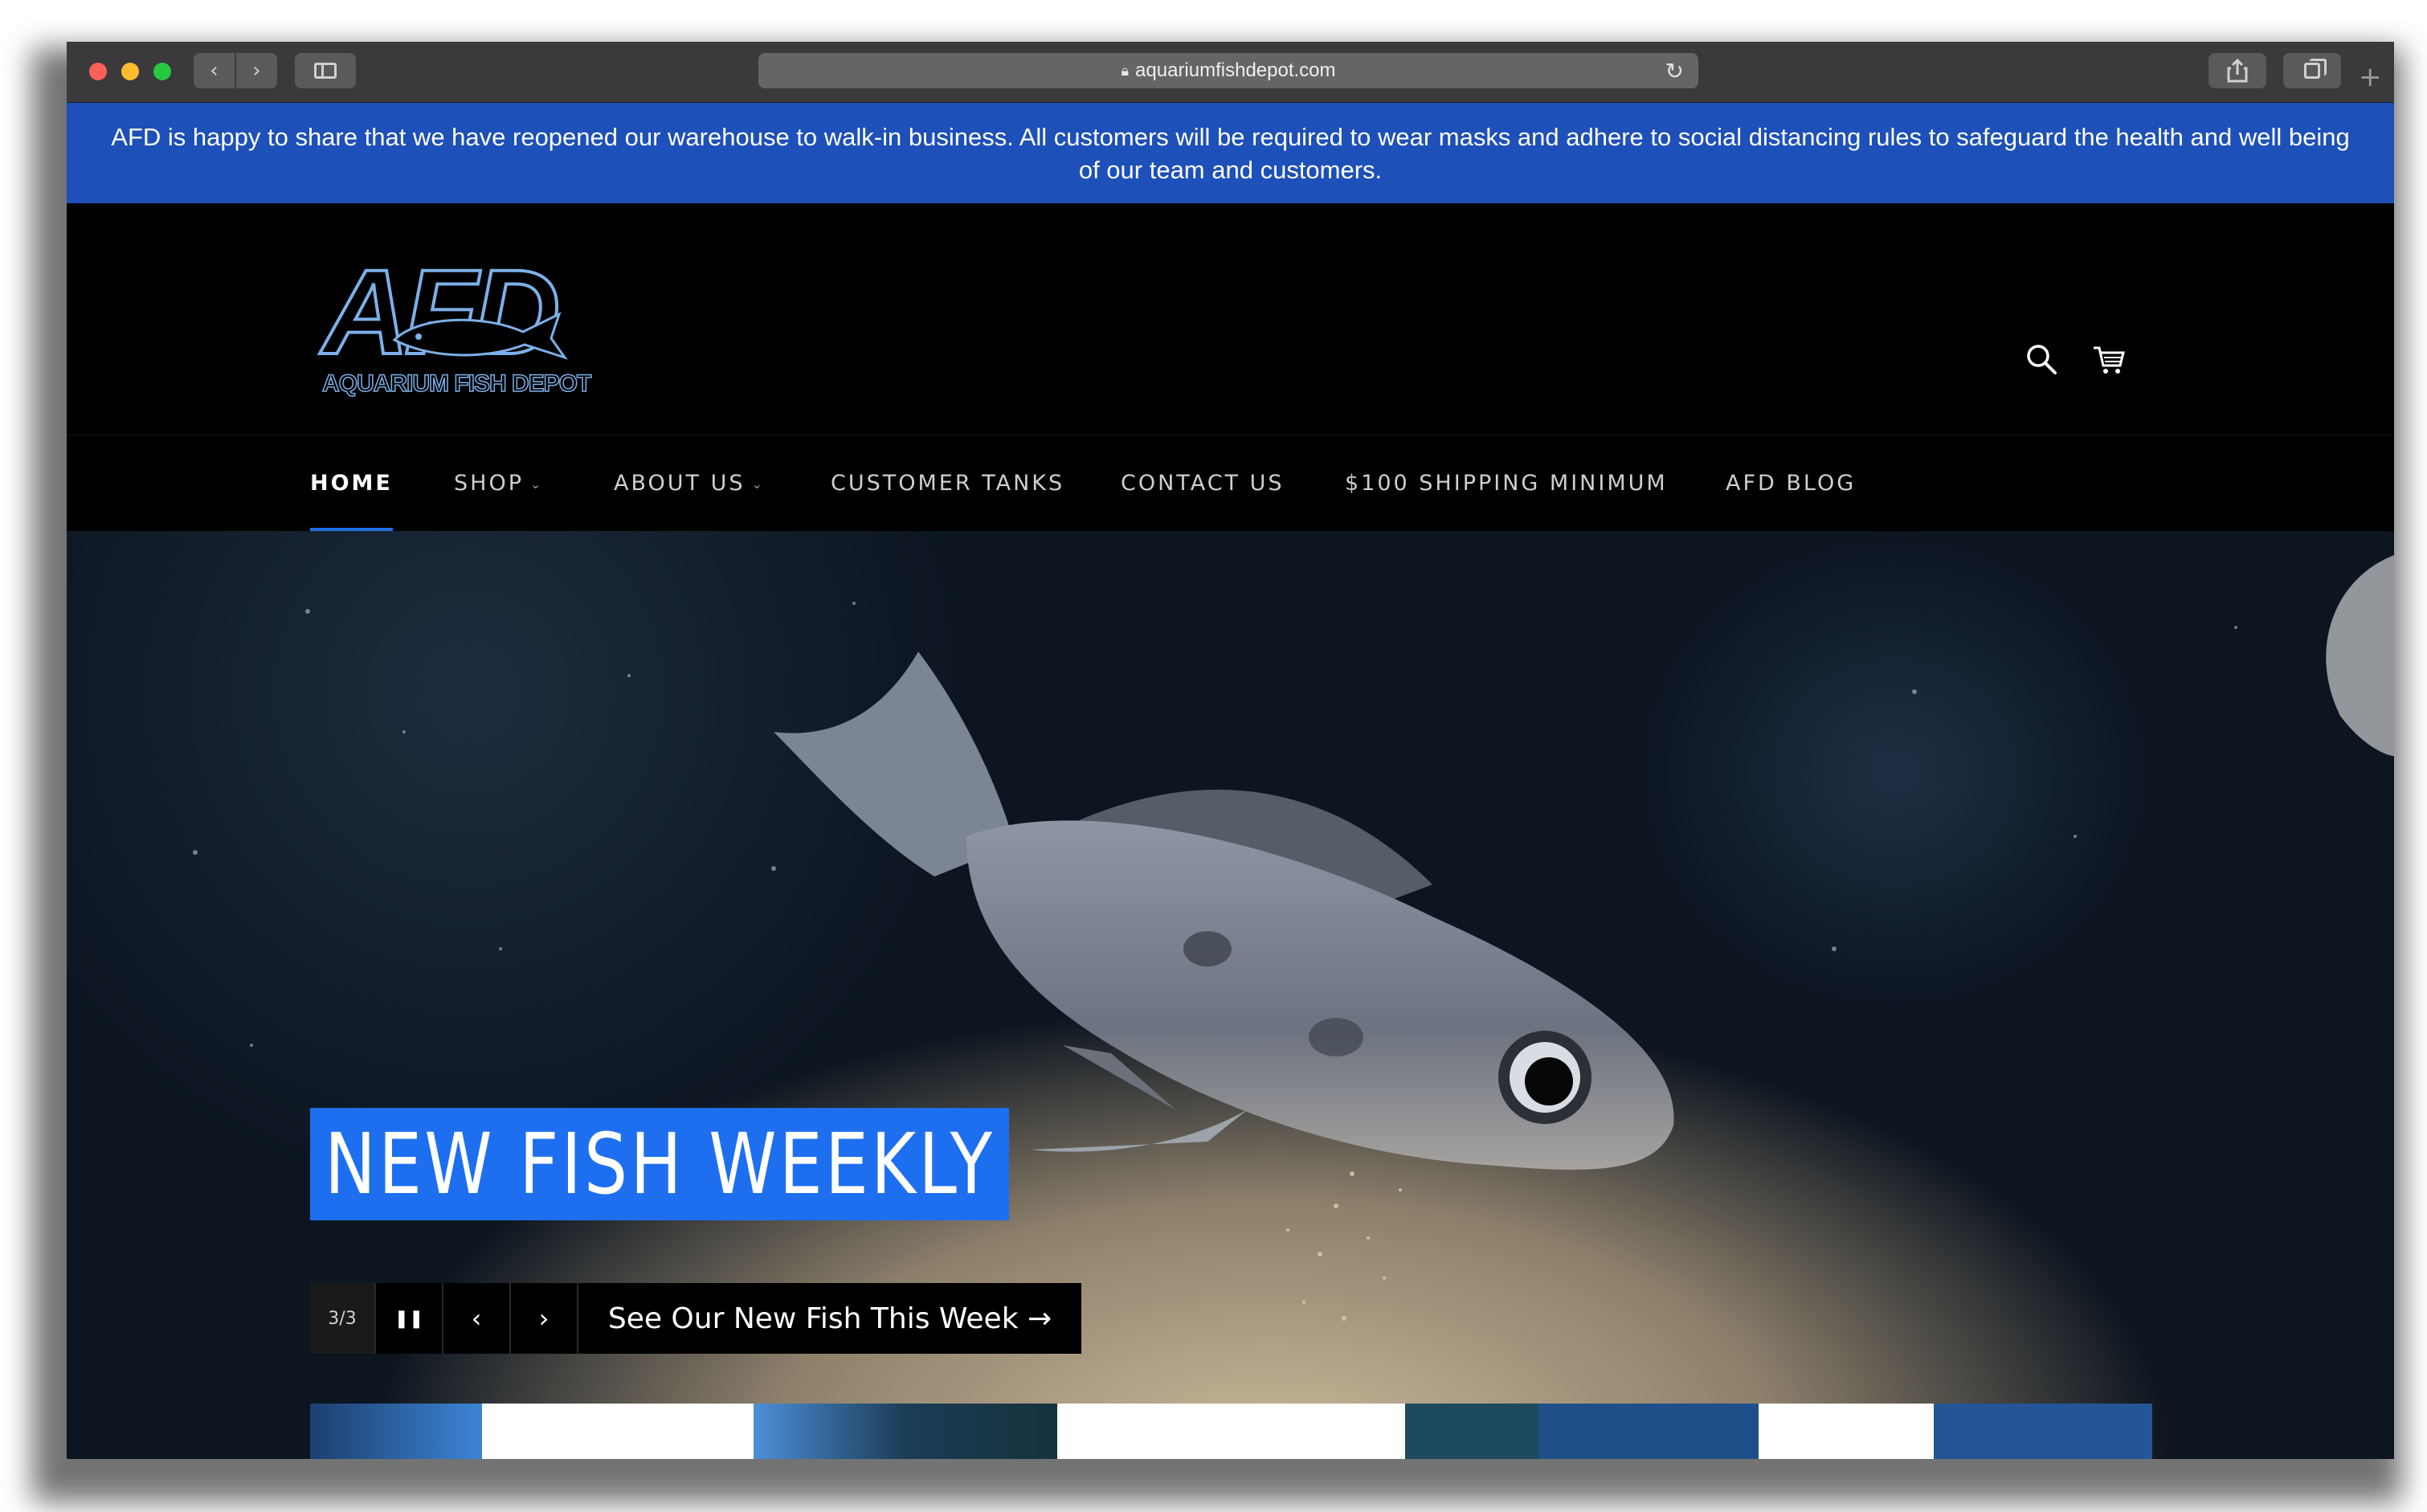  Describe the element at coordinates (2041, 359) in the screenshot. I see `search-icon` at that location.